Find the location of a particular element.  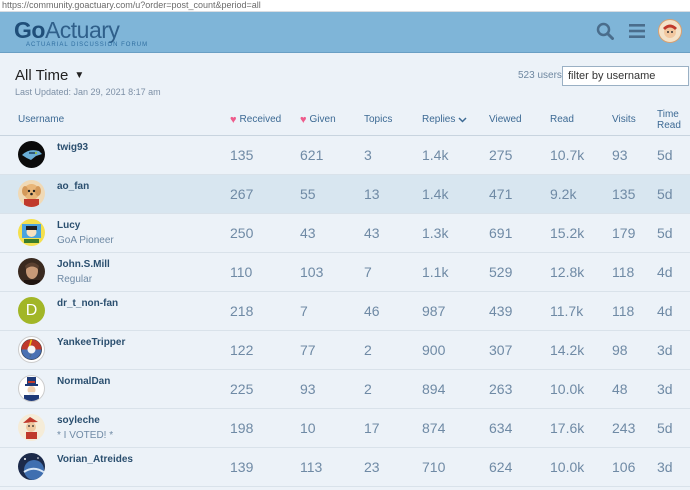

given-value: 77 is located at coordinates (332, 350).